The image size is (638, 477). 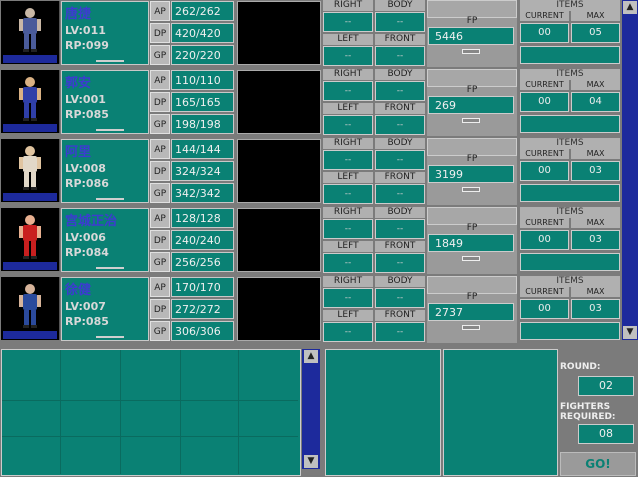 What do you see at coordinates (105, 240) in the screenshot?
I see `fighter-info: 宫城正治 LV:006 RP:084` at bounding box center [105, 240].